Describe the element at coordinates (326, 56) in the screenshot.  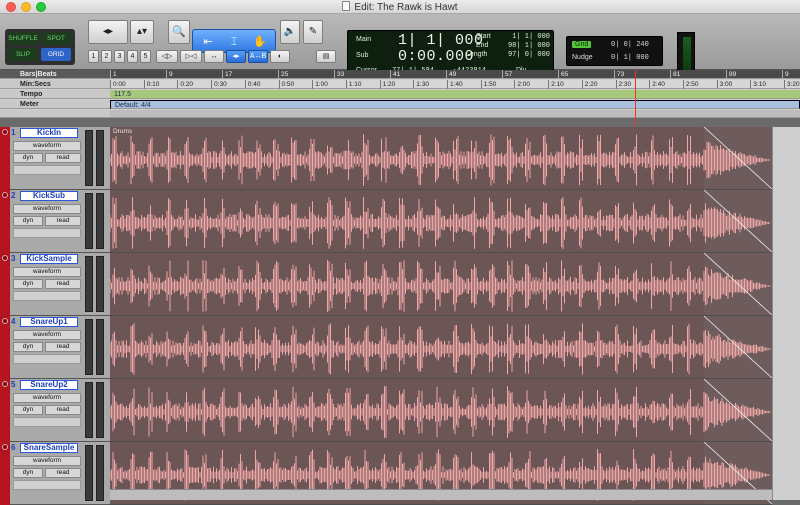
I see `commands-keyboard-button: ▤` at that location.